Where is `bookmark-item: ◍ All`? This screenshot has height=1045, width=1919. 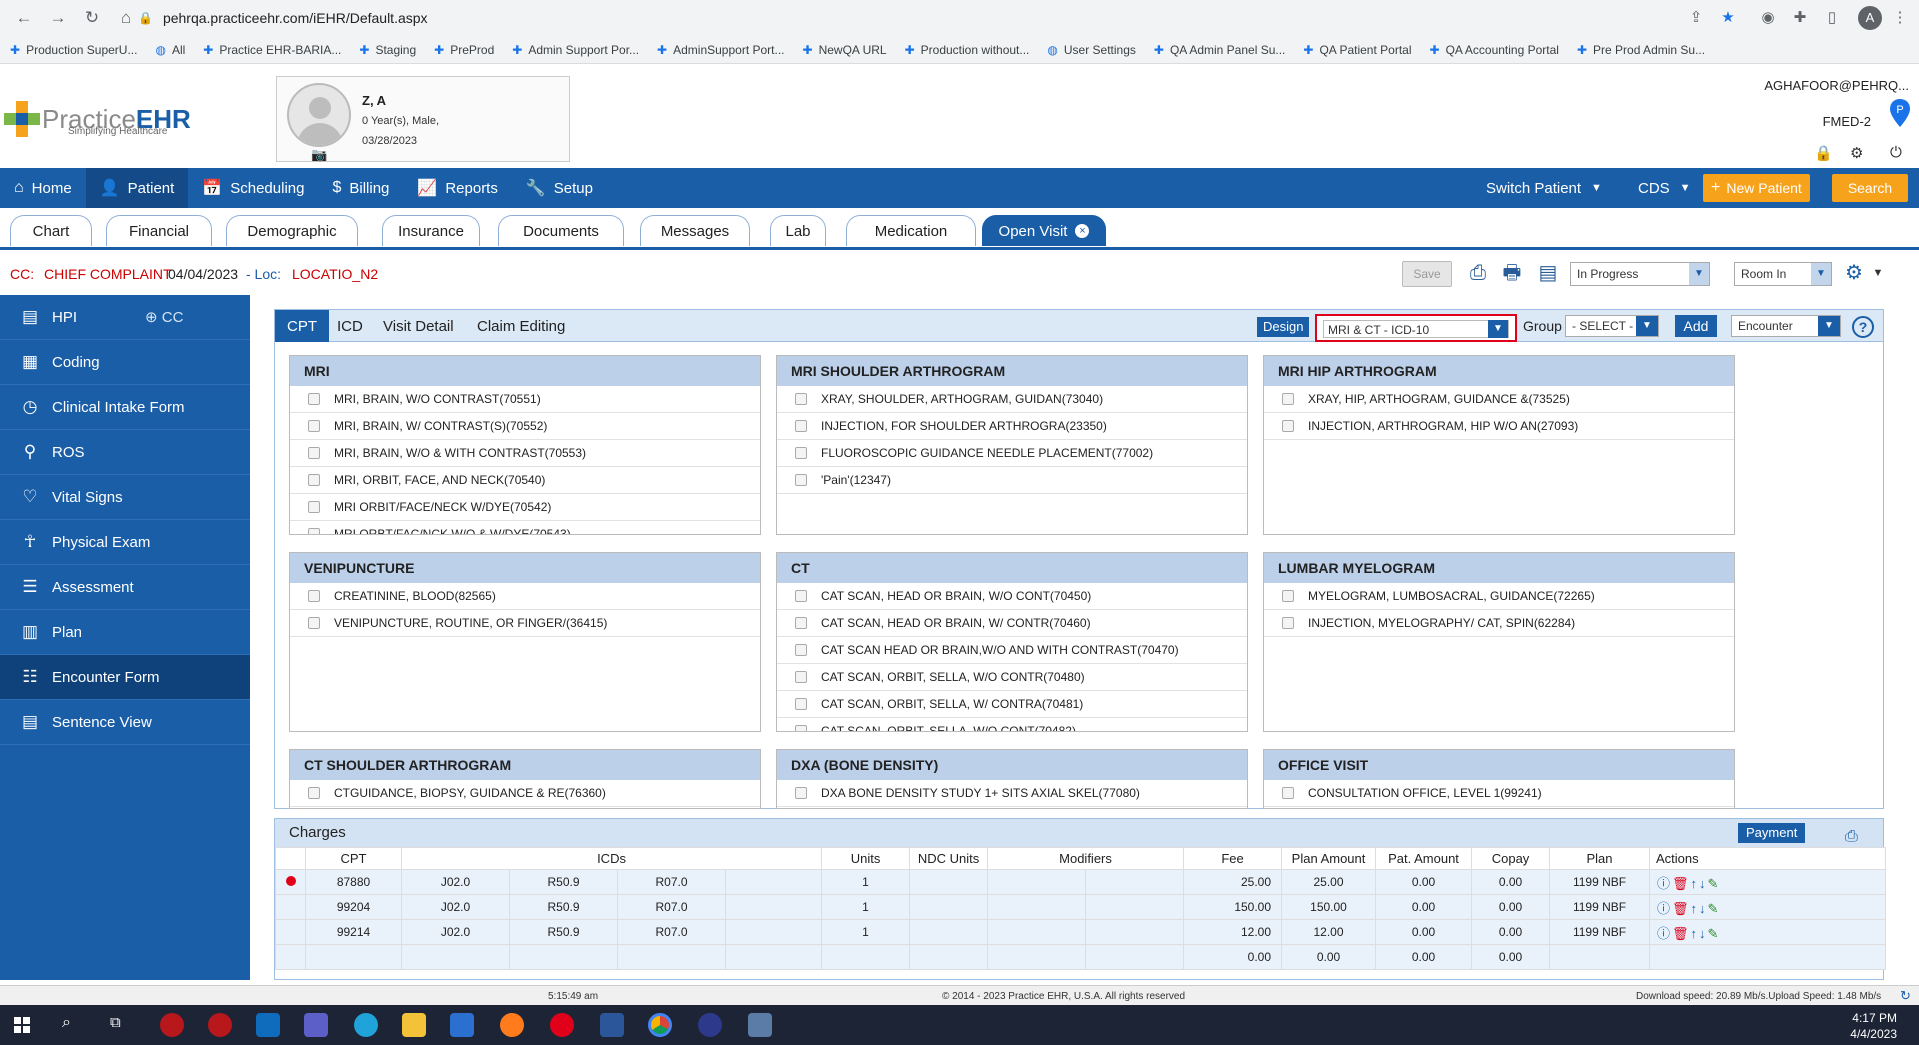 bookmark-item: ◍ All is located at coordinates (170, 50).